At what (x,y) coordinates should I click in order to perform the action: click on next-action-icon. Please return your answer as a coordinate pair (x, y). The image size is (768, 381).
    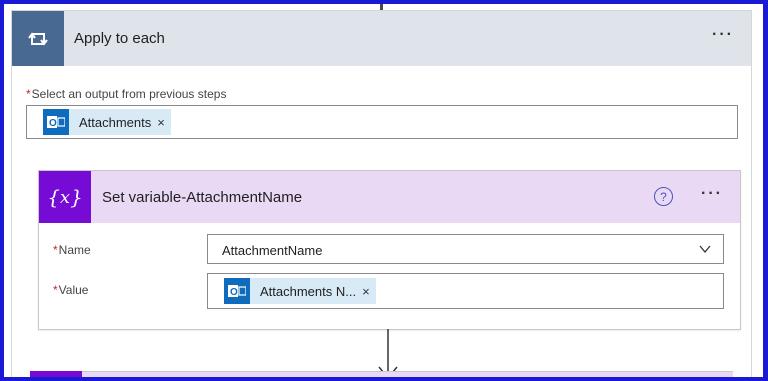
    Looking at the image, I should click on (56, 374).